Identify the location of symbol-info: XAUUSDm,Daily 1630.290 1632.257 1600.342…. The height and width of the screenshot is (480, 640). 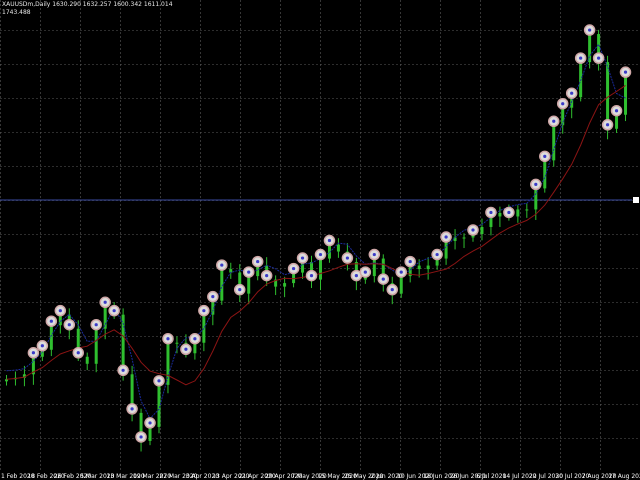
(87, 4).